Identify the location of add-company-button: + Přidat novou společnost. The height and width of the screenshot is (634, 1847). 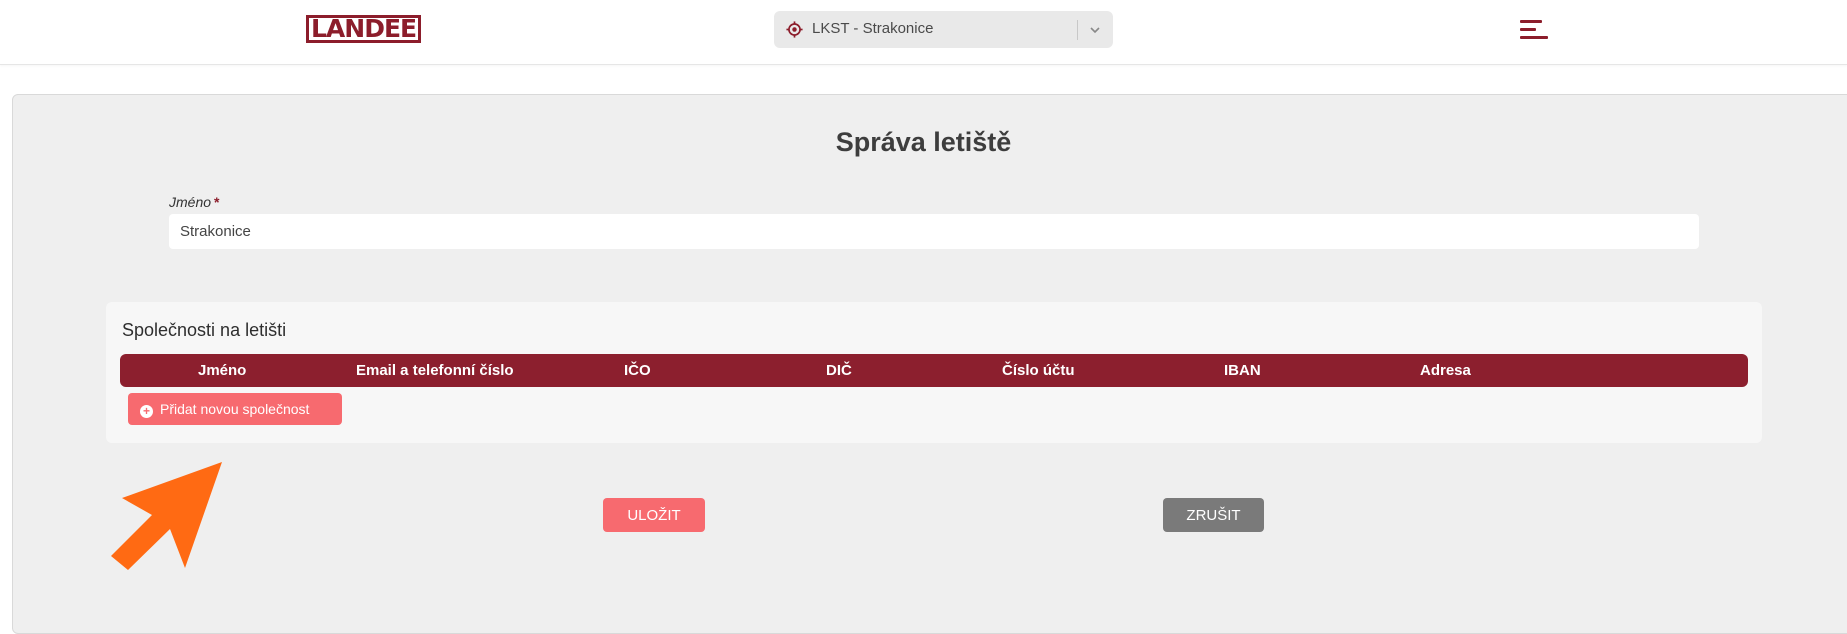
(235, 409).